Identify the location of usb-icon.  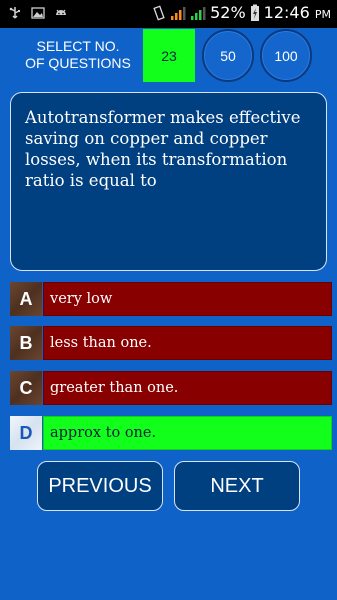
(14, 13).